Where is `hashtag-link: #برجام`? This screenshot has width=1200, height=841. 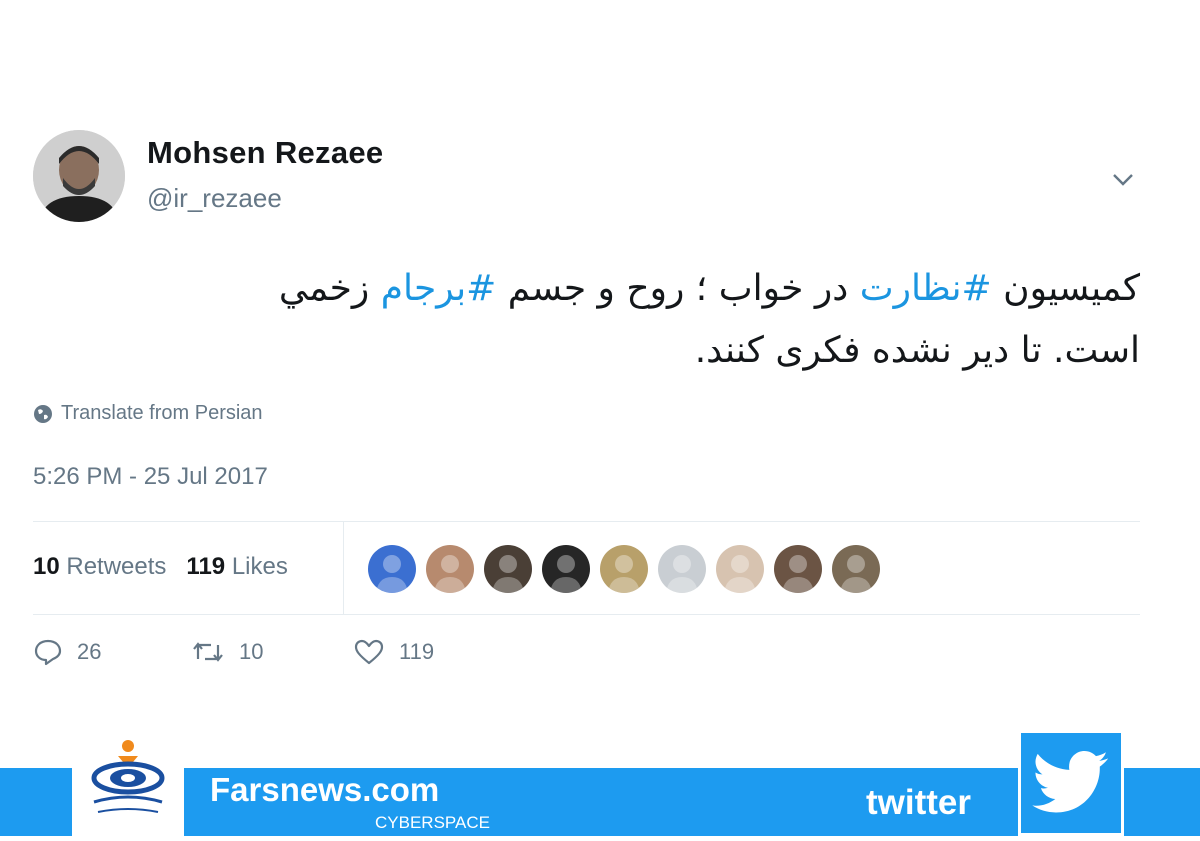 hashtag-link: #برجام is located at coordinates (439, 288).